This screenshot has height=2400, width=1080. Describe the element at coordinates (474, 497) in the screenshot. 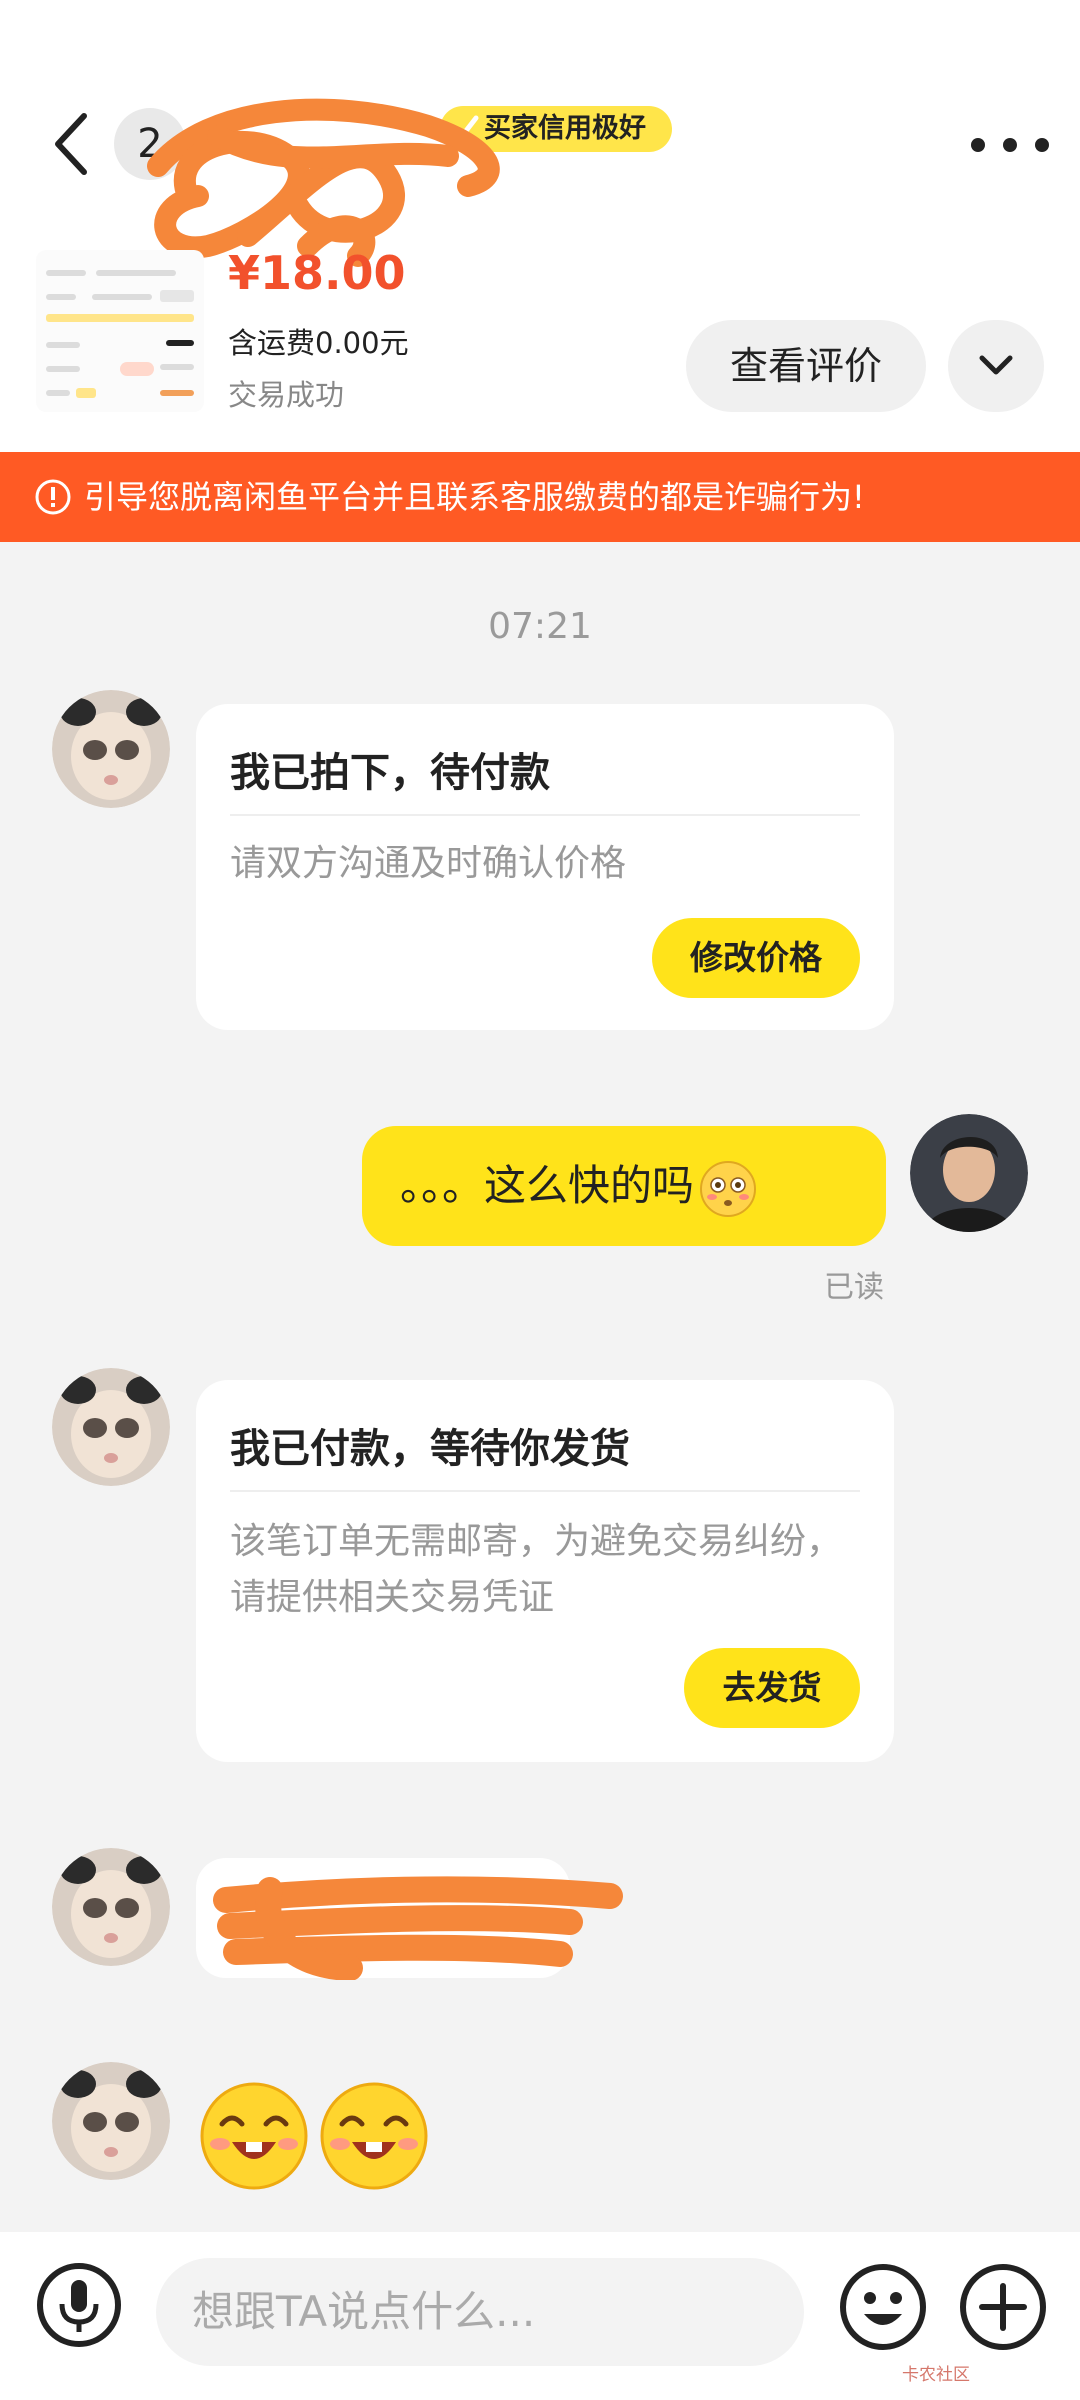

I see `fraud-warning-text: 引导您脱离闲鱼平台并且联系客服缴费的都是诈骗行为!` at that location.